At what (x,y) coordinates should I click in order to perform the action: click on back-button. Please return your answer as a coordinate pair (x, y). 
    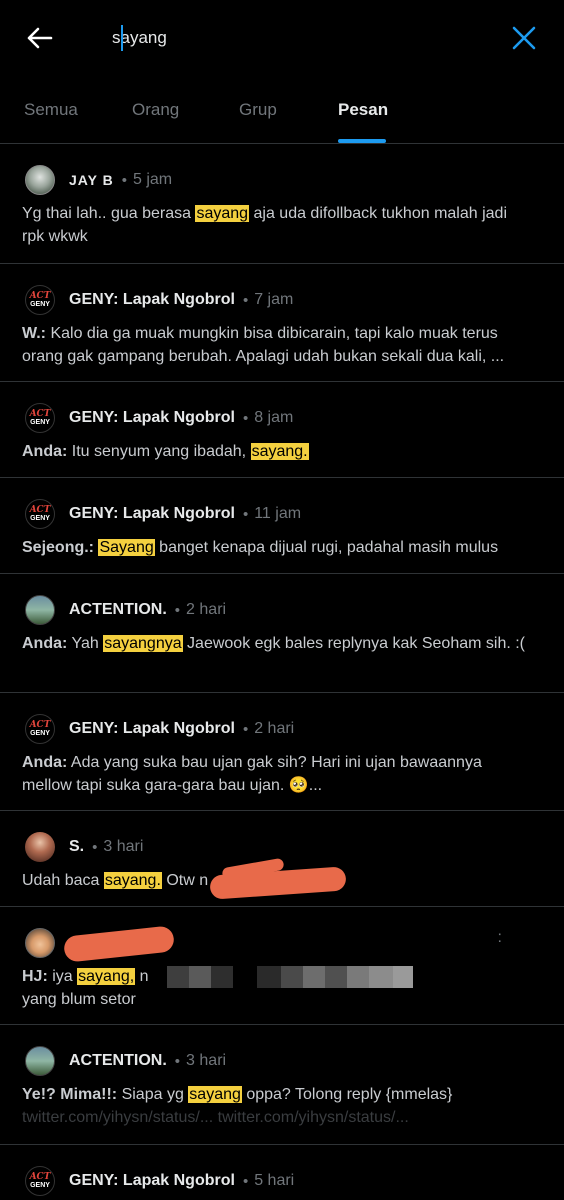
    Looking at the image, I should click on (40, 38).